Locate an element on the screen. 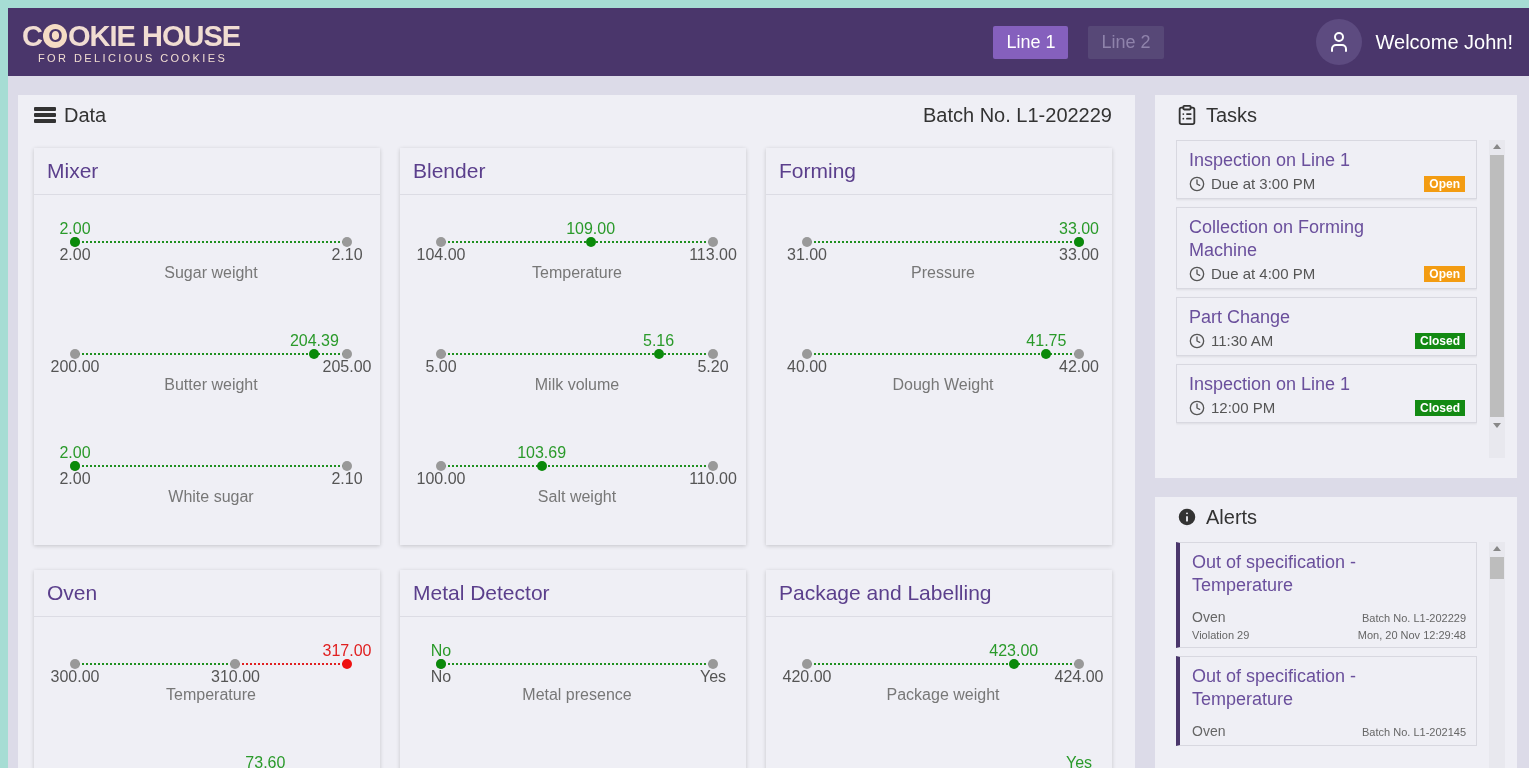 The height and width of the screenshot is (768, 1529). gauge-value: 109.00 is located at coordinates (591, 229).